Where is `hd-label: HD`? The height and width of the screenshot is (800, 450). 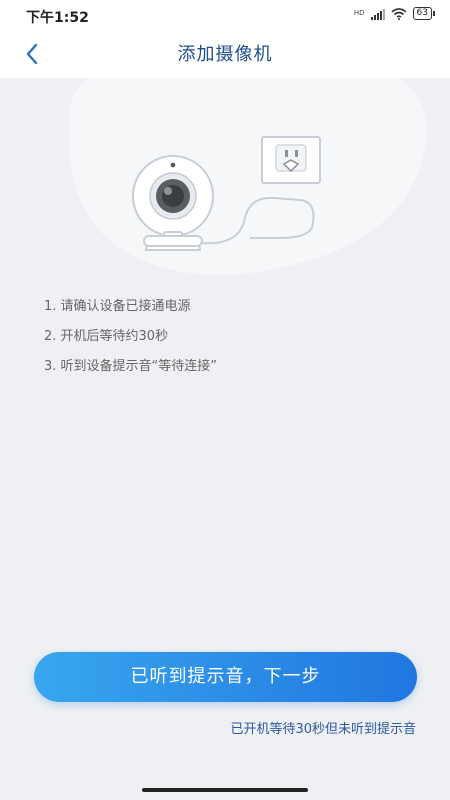
hd-label: HD is located at coordinates (359, 13).